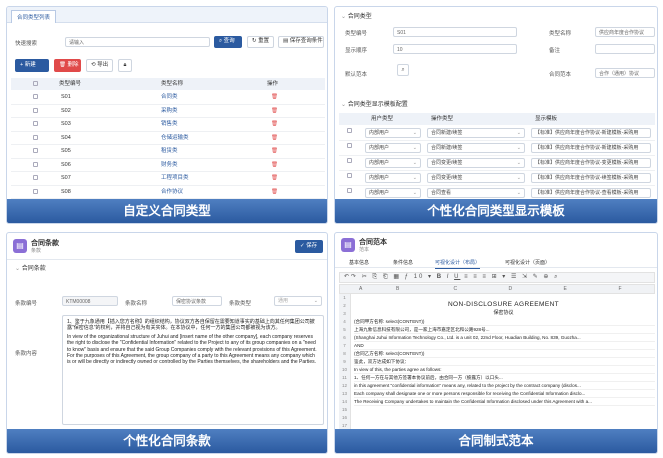 This screenshot has width=663, height=458. Describe the element at coordinates (591, 178) in the screenshot. I see `template-select: 【标准】供应商年度合作协议-续签模板-采购用` at that location.